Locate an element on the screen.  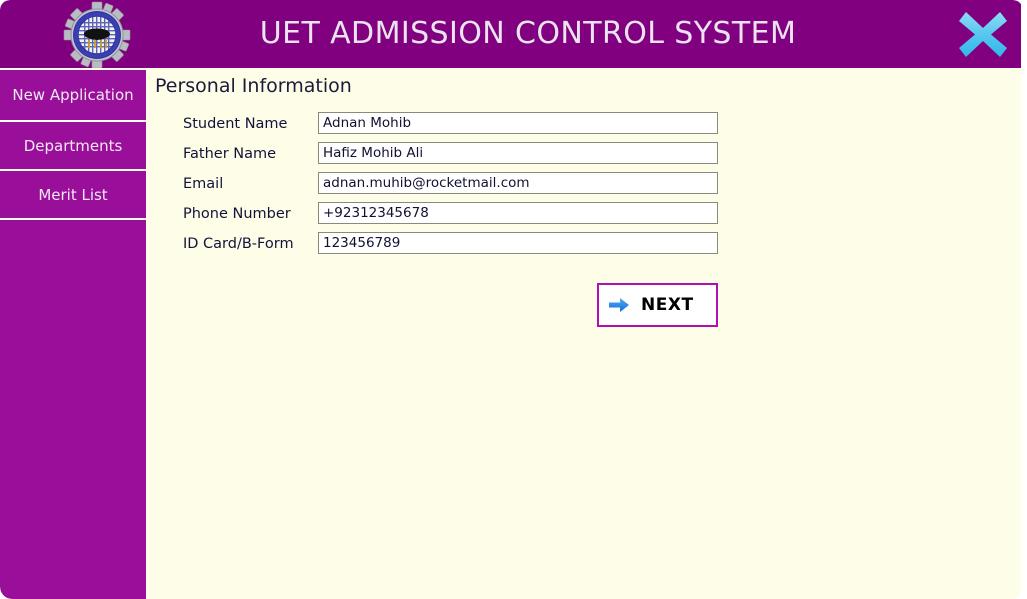
form-row-id-card: ID Card/B-Form is located at coordinates (456, 247).